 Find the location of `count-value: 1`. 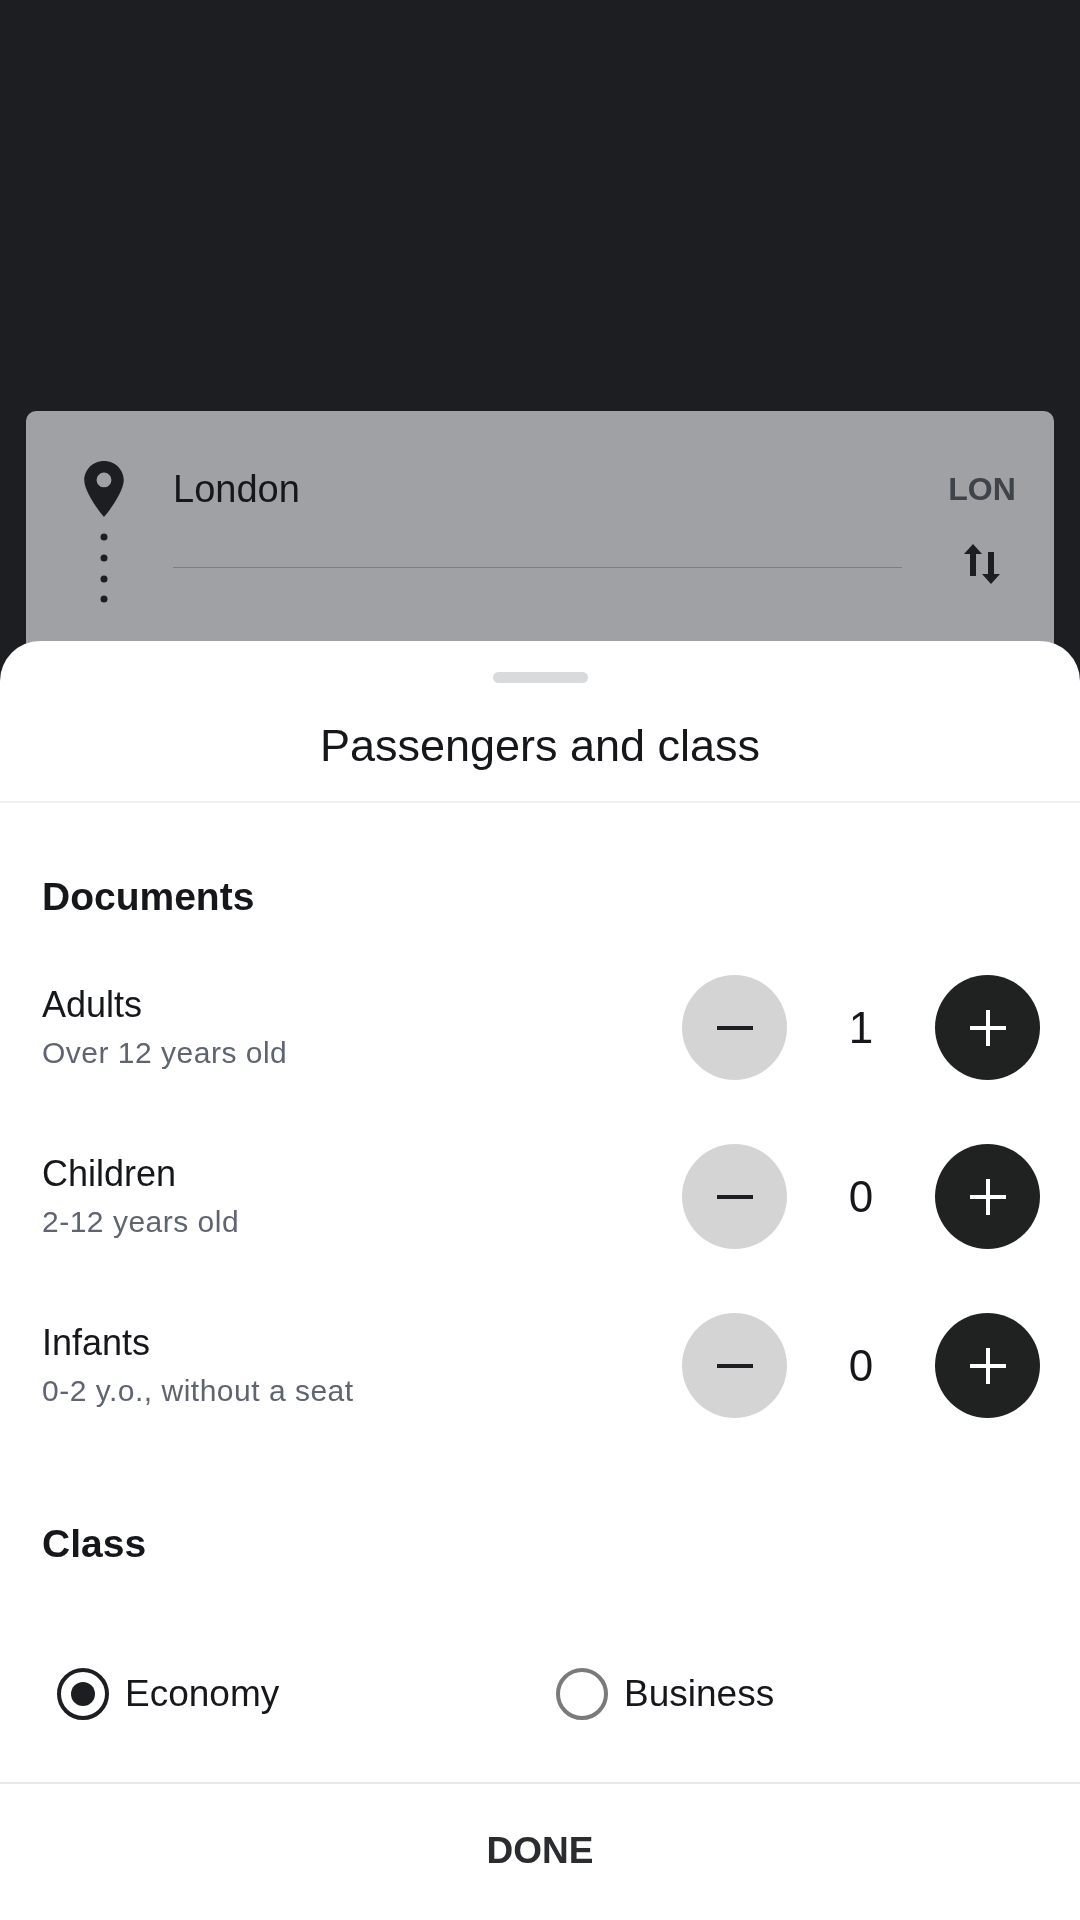

count-value: 1 is located at coordinates (861, 1027).